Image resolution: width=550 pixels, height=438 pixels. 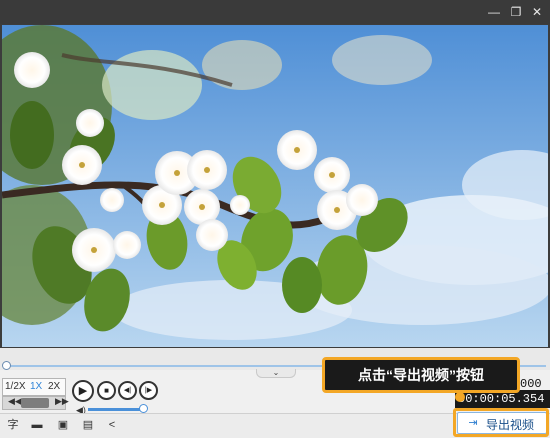 I want to click on speed-selector: 1/2X 1X 2X, so click(x=34, y=387).